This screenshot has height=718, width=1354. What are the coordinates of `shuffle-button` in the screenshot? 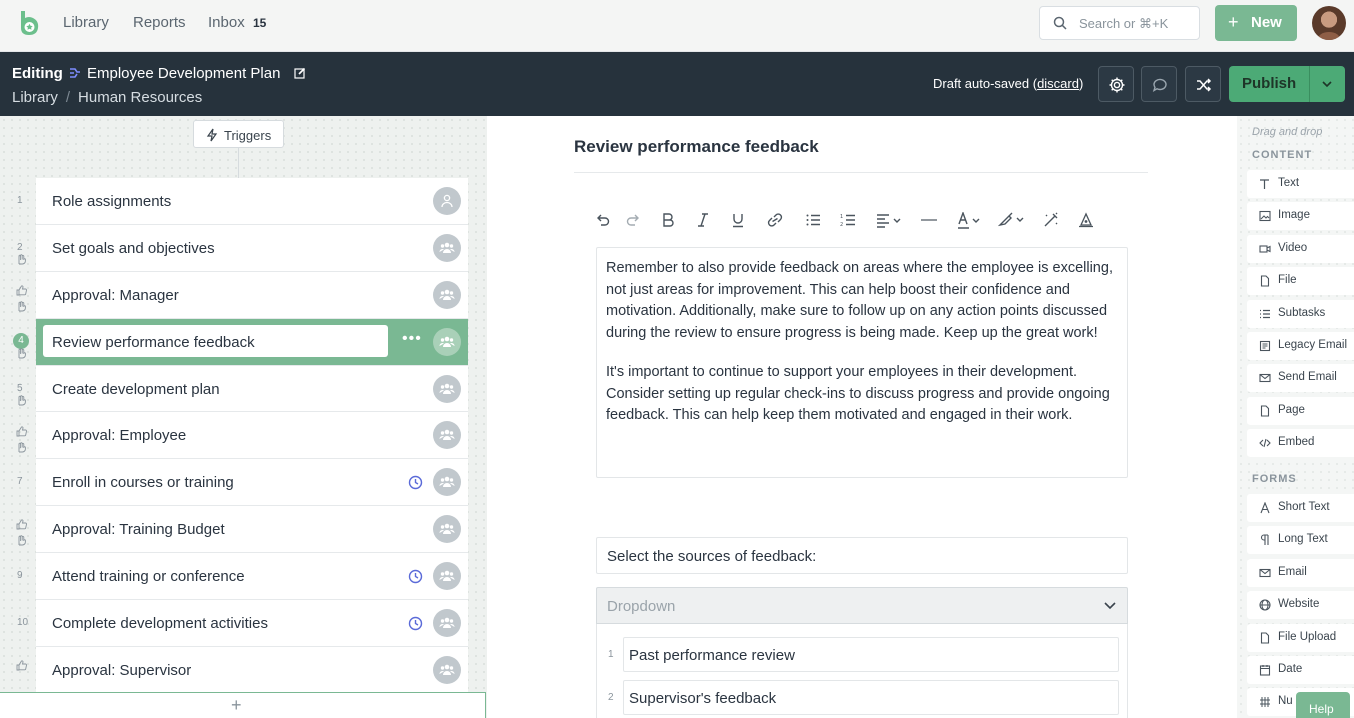 It's located at (1203, 84).